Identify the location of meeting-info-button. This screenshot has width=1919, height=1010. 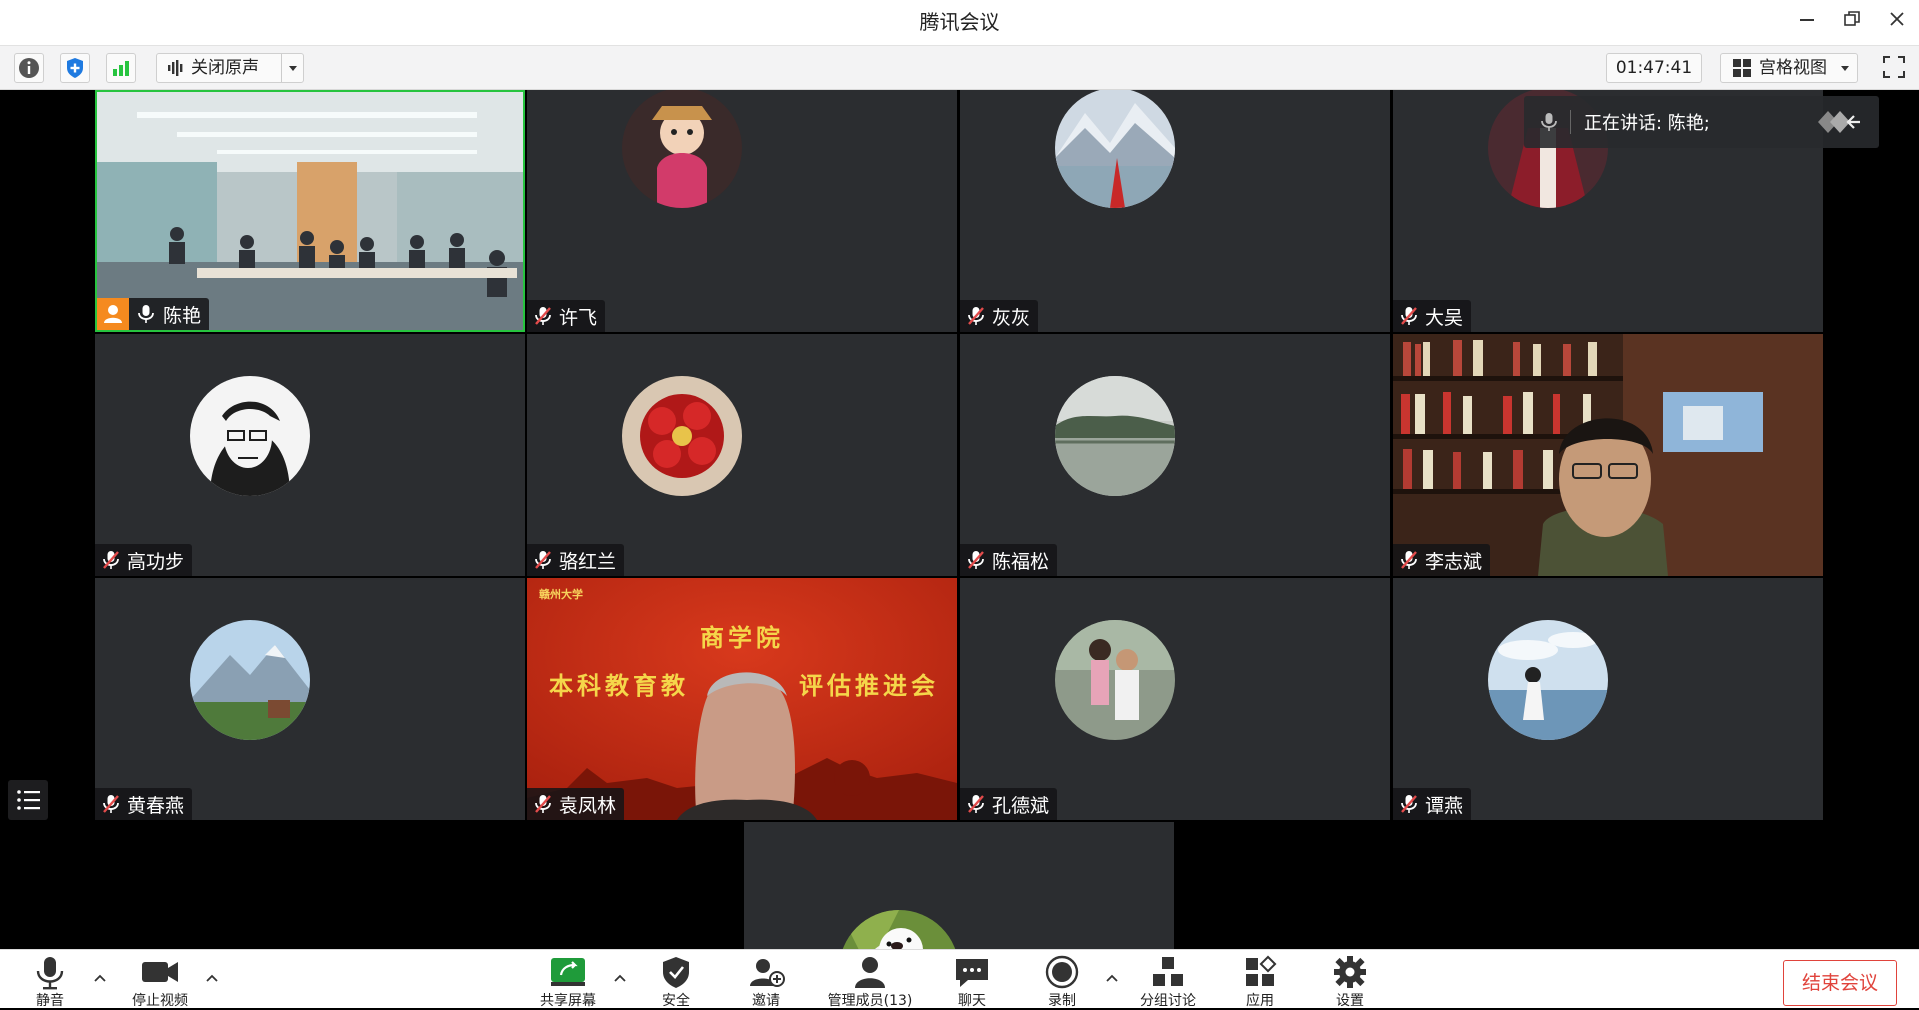
(29, 68).